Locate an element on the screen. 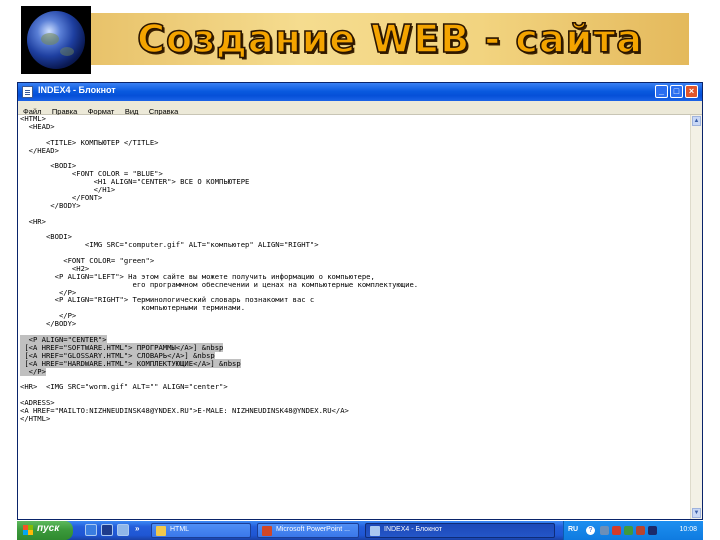  system-tray: RU ? 10:08 is located at coordinates (633, 530).